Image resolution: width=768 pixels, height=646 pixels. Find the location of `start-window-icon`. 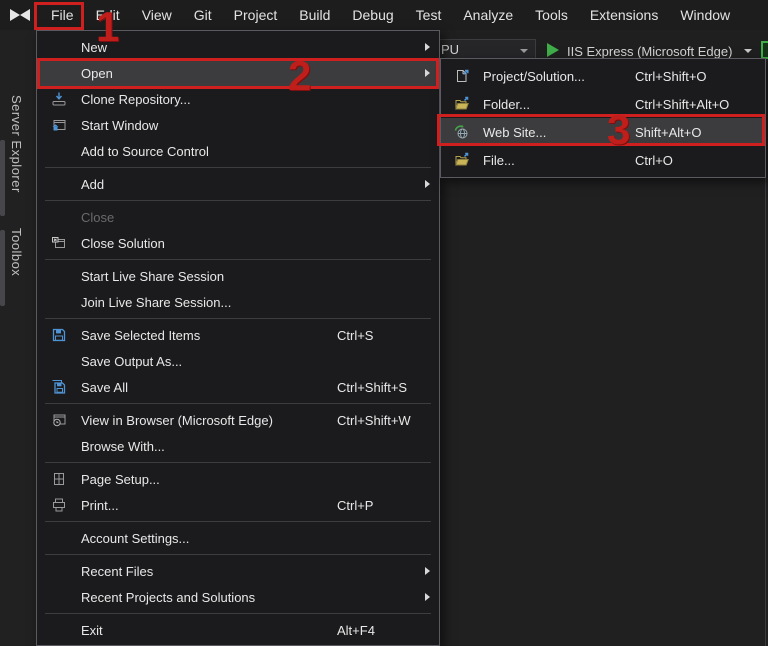

start-window-icon is located at coordinates (59, 125).